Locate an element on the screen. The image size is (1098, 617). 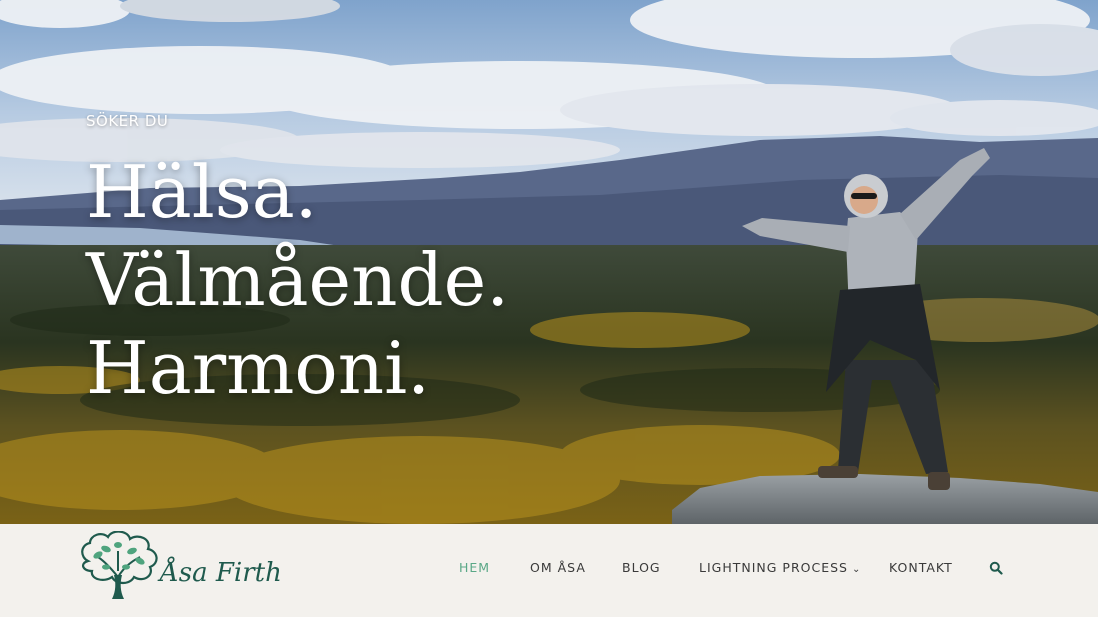
nav-item-kontakt: KONTAKT is located at coordinates (921, 567).